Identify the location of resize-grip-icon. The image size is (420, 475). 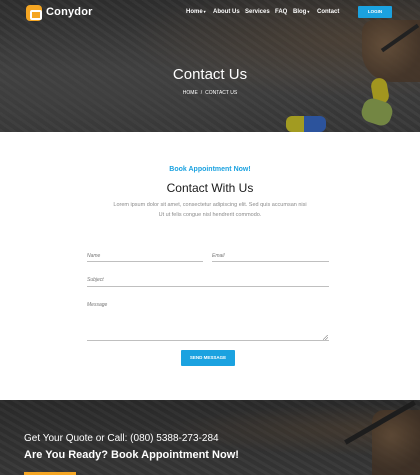
(325, 337).